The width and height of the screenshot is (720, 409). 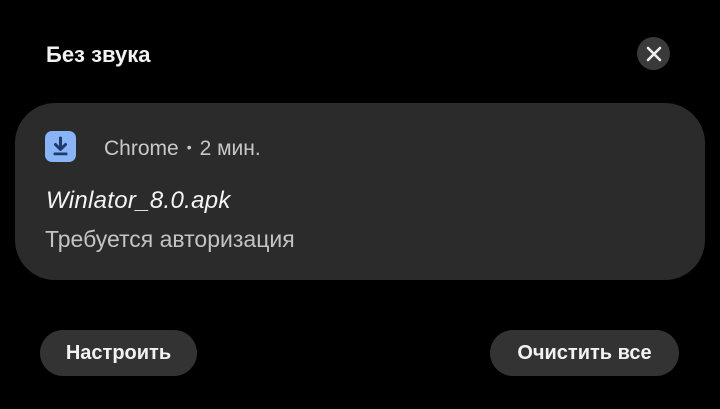 What do you see at coordinates (60, 146) in the screenshot?
I see `download-icon` at bounding box center [60, 146].